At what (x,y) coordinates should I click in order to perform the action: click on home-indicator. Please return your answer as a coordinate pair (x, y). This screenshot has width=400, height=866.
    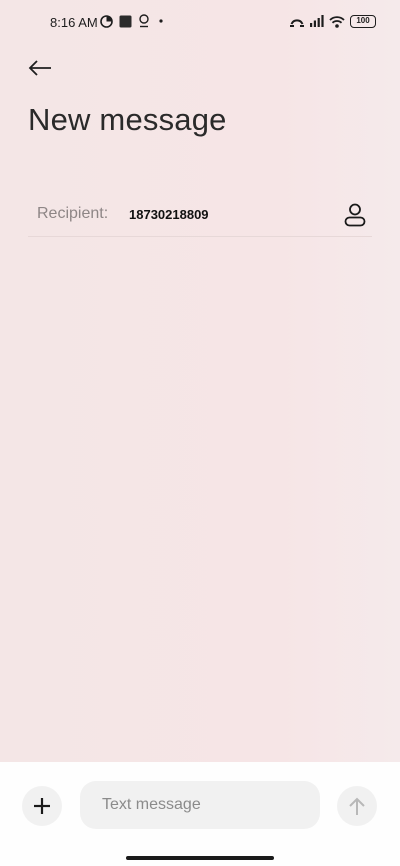
    Looking at the image, I should click on (200, 858).